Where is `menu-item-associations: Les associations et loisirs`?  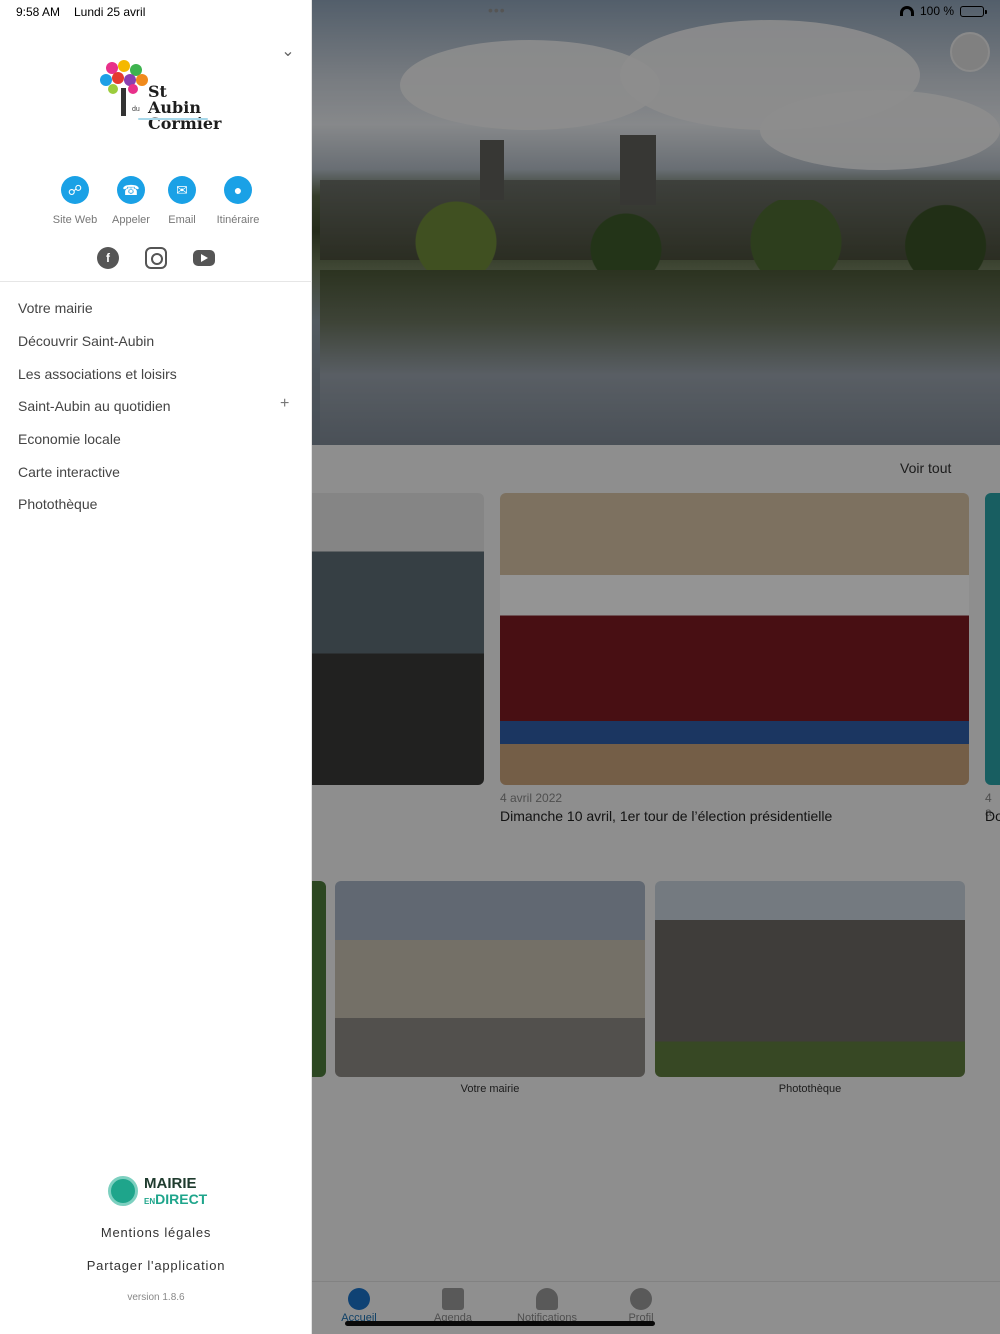
menu-item-associations: Les associations et loisirs is located at coordinates (158, 377).